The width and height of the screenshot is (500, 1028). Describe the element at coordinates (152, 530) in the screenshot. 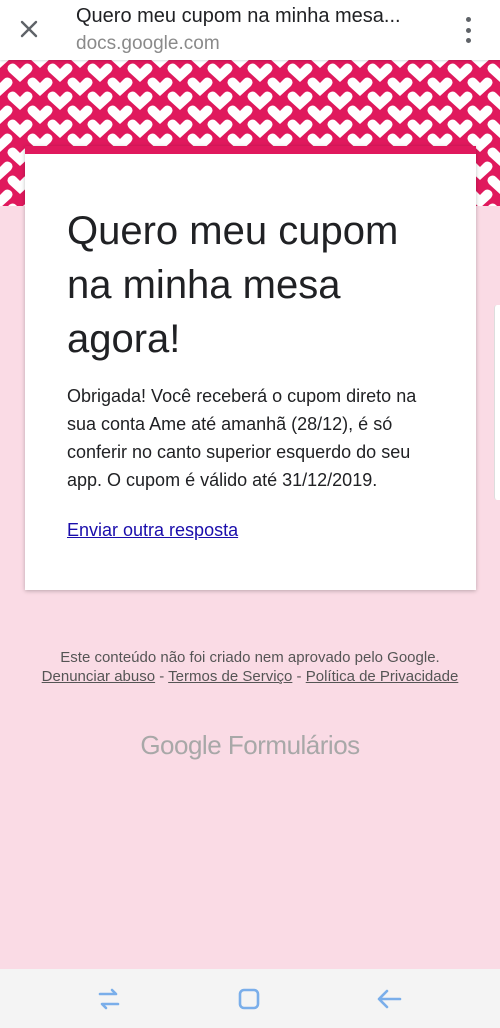

I see `submit-another-response-link: Enviar outra resposta` at that location.